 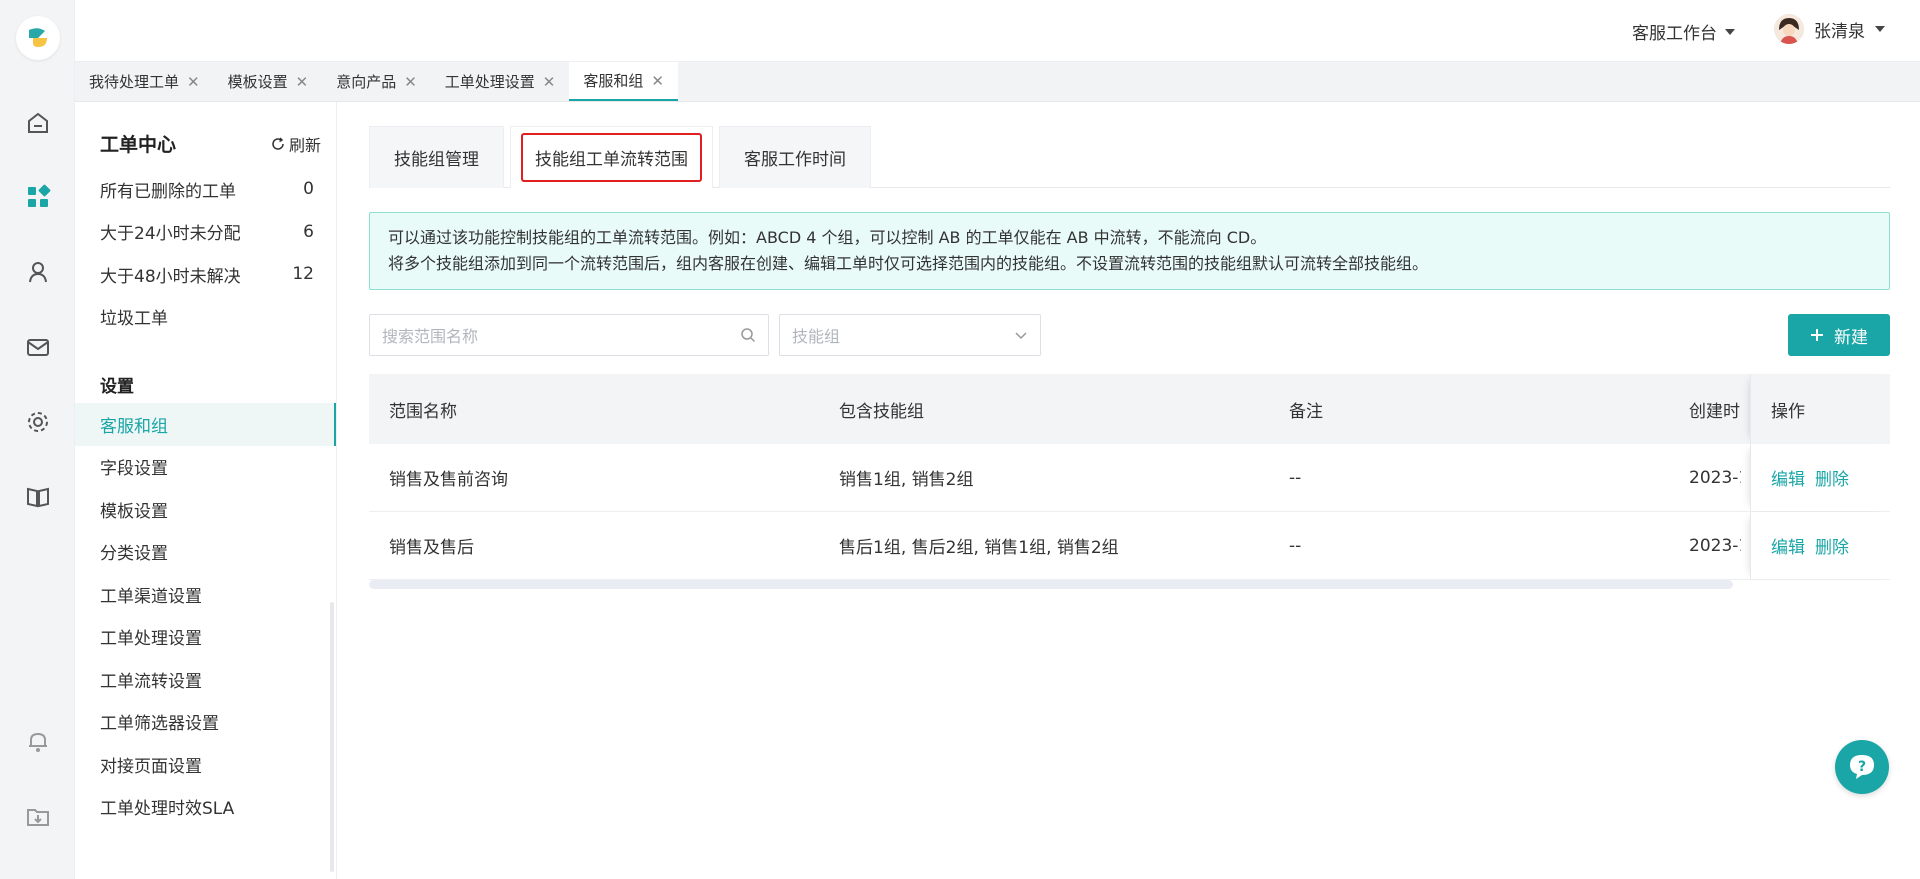 I want to click on sidebar-title: 工单中心, so click(x=138, y=145).